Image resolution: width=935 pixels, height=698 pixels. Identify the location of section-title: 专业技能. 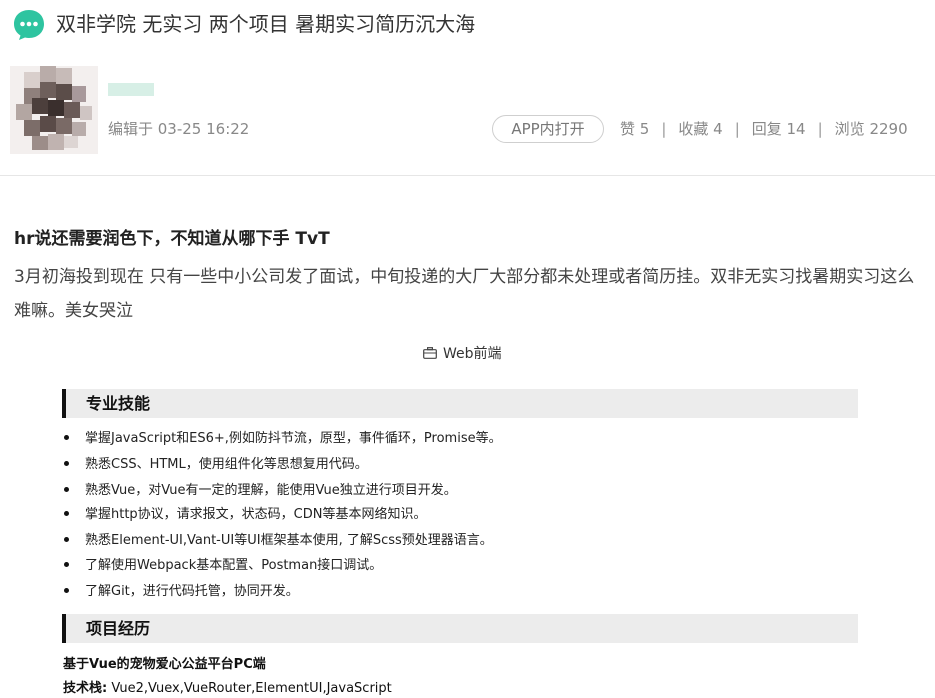
(118, 403).